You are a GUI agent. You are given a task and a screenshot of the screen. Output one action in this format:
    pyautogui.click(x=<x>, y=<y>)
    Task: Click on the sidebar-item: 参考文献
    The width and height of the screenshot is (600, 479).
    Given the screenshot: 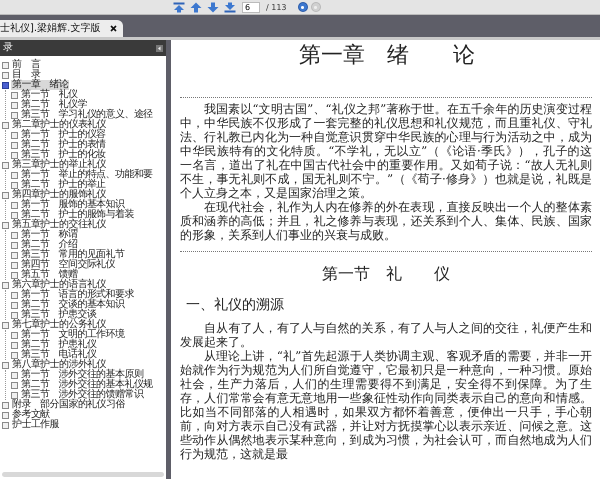 What is the action you would take?
    pyautogui.click(x=31, y=415)
    